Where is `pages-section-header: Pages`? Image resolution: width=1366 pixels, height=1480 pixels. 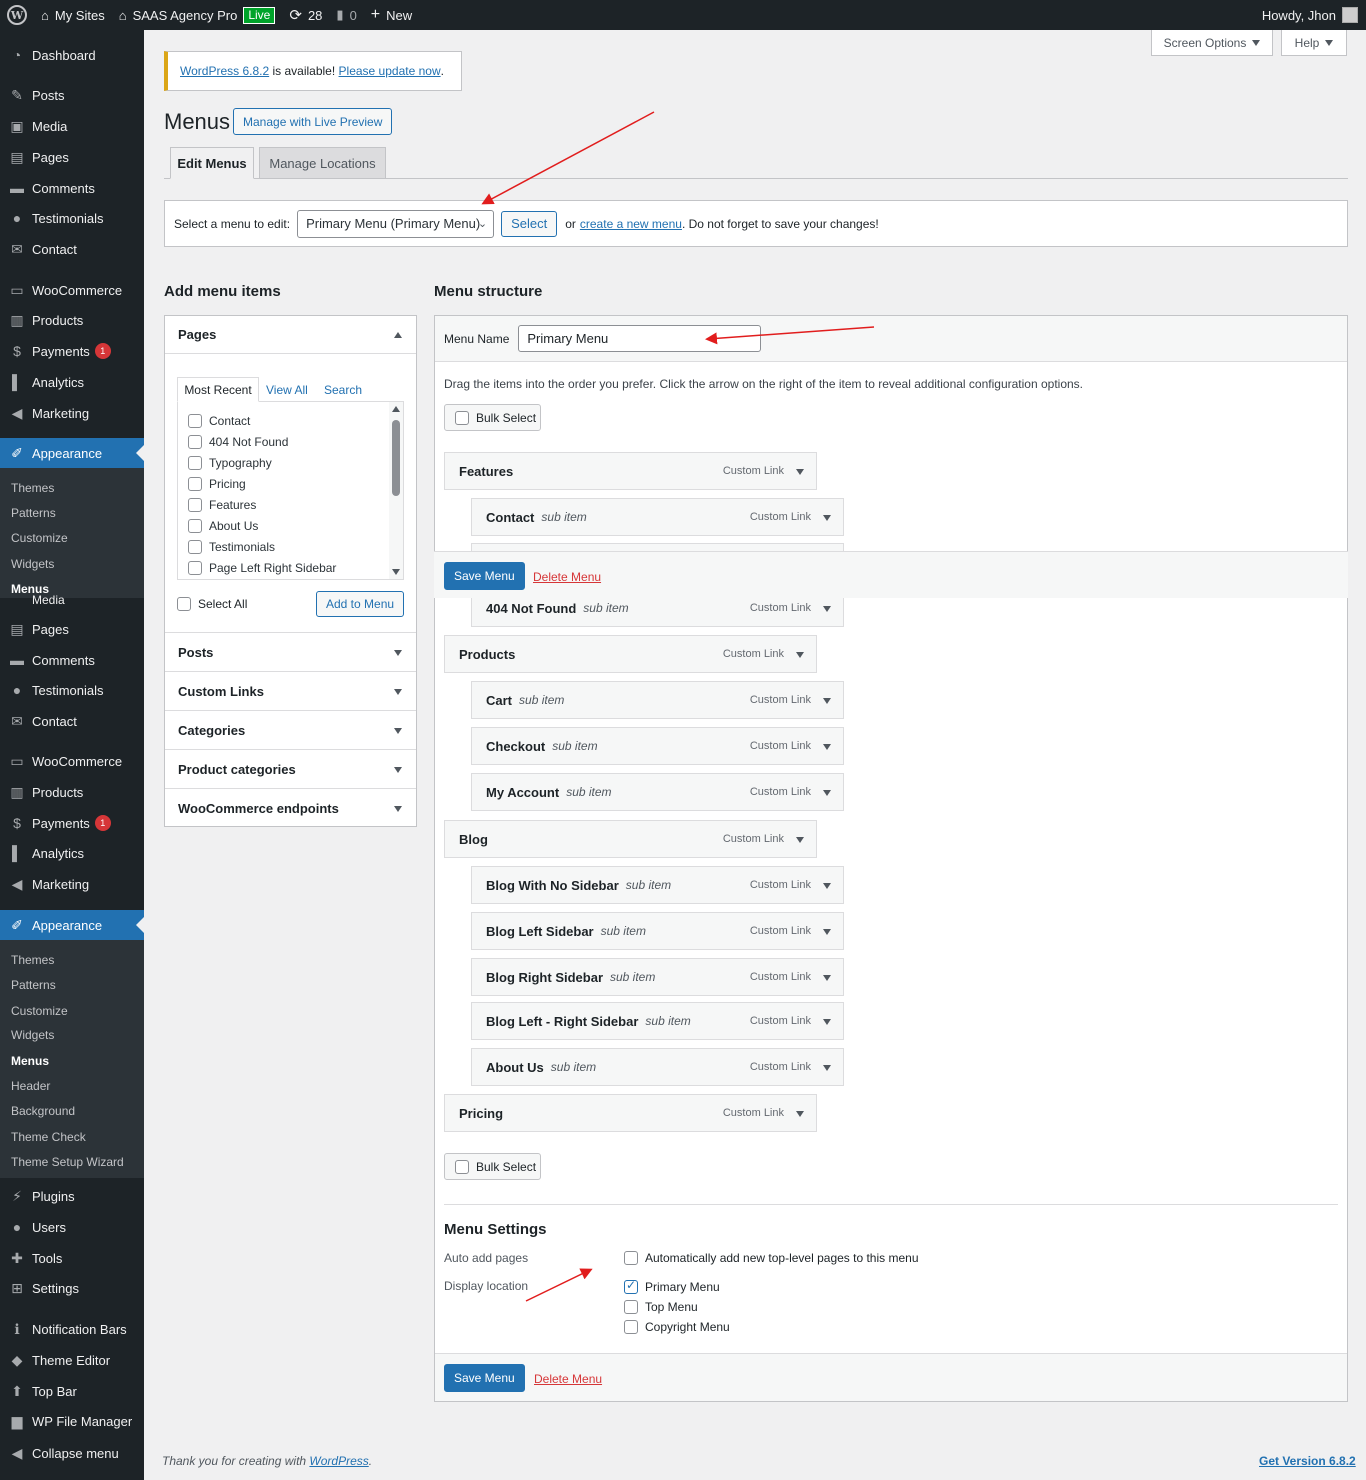
pages-section-header: Pages is located at coordinates (290, 335).